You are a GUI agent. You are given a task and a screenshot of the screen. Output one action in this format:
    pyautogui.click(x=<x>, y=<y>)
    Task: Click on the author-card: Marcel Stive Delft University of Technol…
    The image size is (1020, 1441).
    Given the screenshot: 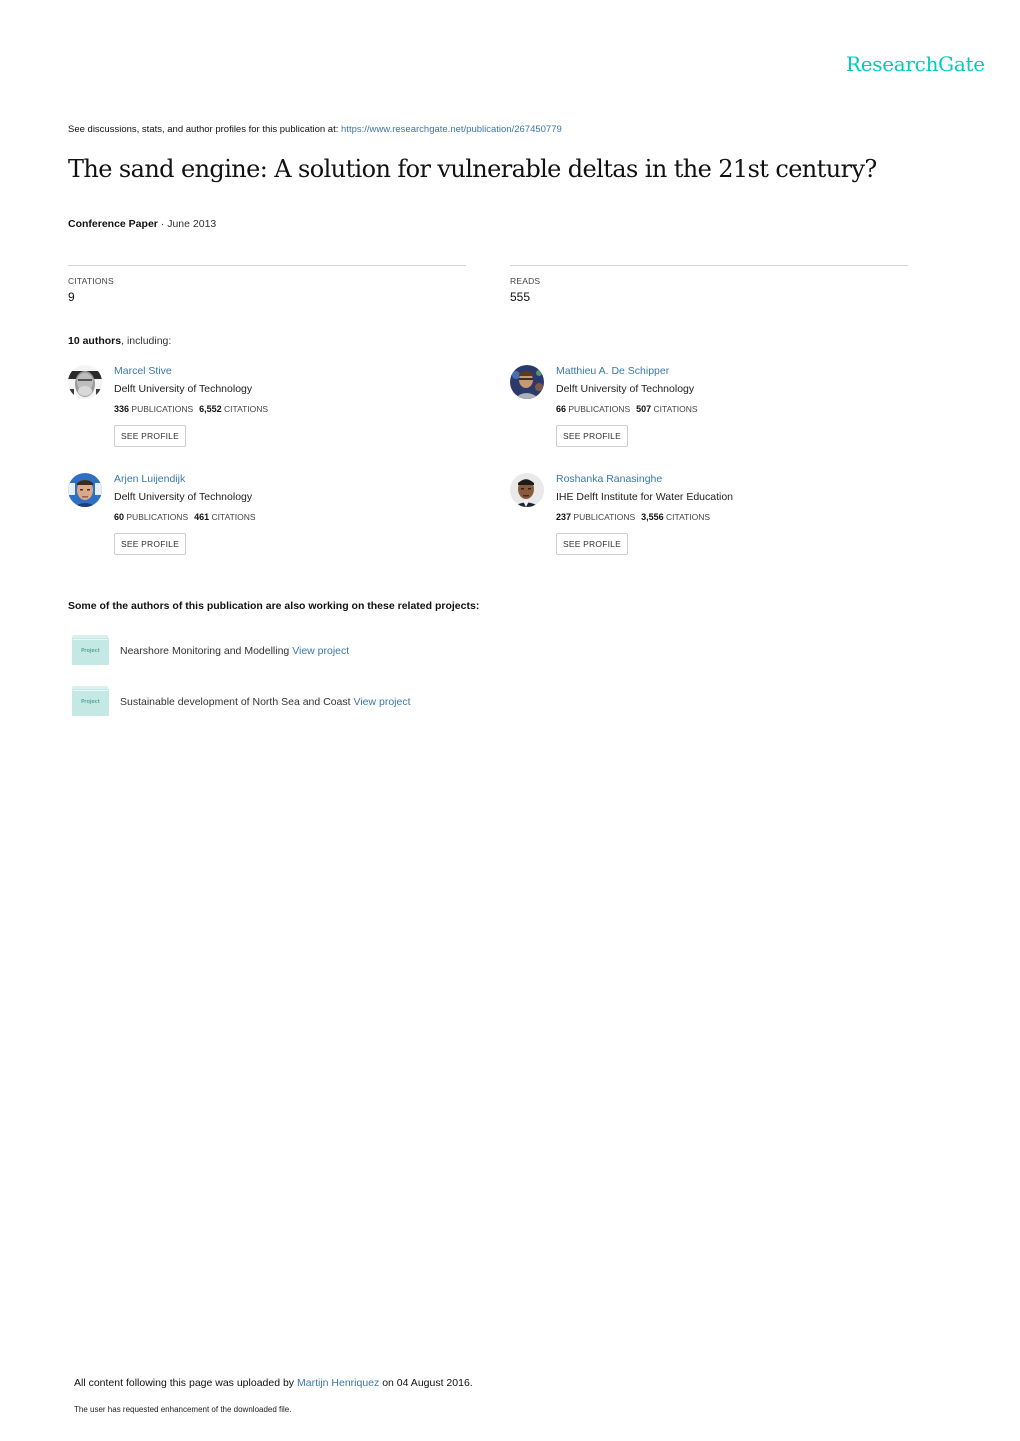 What is the action you would take?
    pyautogui.click(x=278, y=415)
    